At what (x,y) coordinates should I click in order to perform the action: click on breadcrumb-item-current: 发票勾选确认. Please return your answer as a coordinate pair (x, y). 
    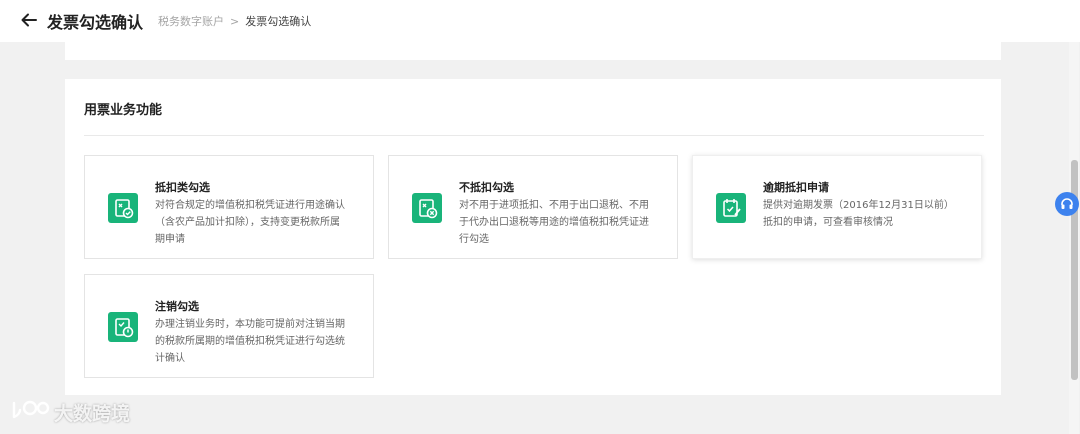
    Looking at the image, I should click on (278, 21).